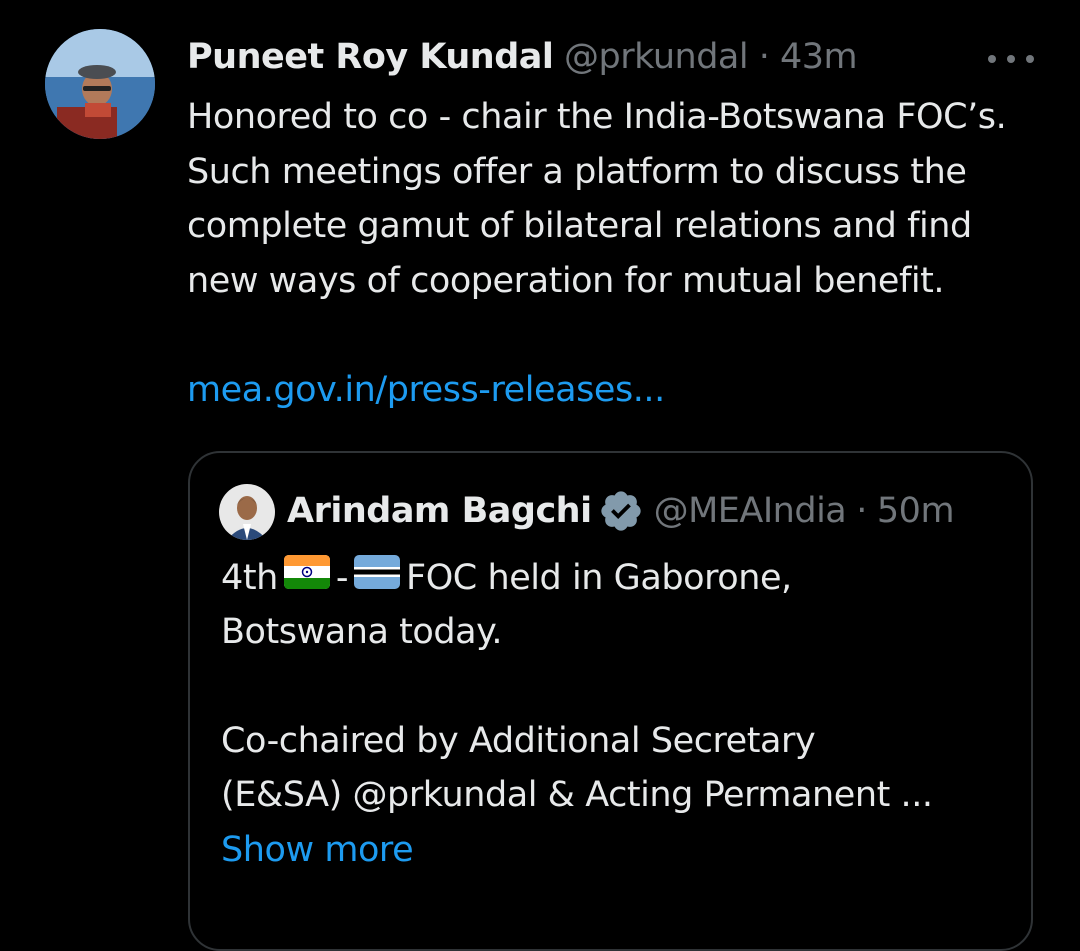 The image size is (1080, 951). What do you see at coordinates (1011, 59) in the screenshot?
I see `more-horizontal-icon` at bounding box center [1011, 59].